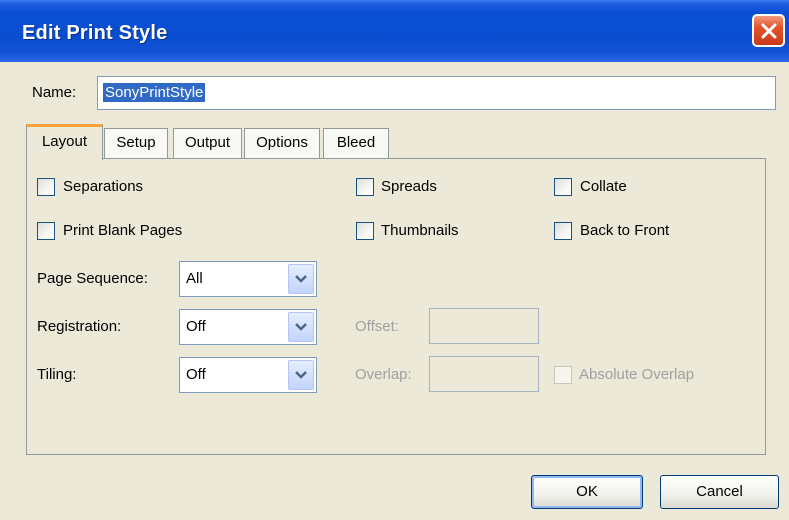 Image resolution: width=789 pixels, height=520 pixels. Describe the element at coordinates (123, 230) in the screenshot. I see `print-blank-pages-label: Print Blank Pages` at that location.